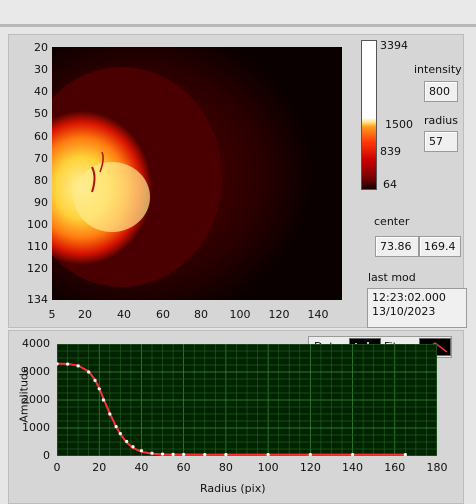 This screenshot has height=504, width=476. Describe the element at coordinates (268, 467) in the screenshot. I see `plot-x-tick: 100` at that location.